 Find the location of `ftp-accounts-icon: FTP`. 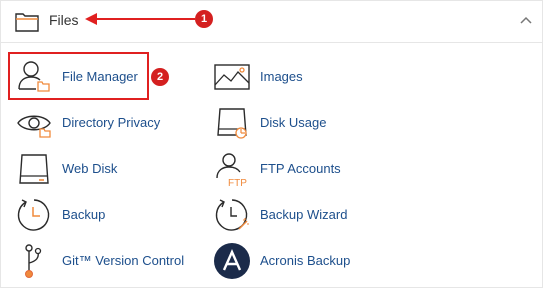

ftp-accounts-icon: FTP is located at coordinates (232, 169).